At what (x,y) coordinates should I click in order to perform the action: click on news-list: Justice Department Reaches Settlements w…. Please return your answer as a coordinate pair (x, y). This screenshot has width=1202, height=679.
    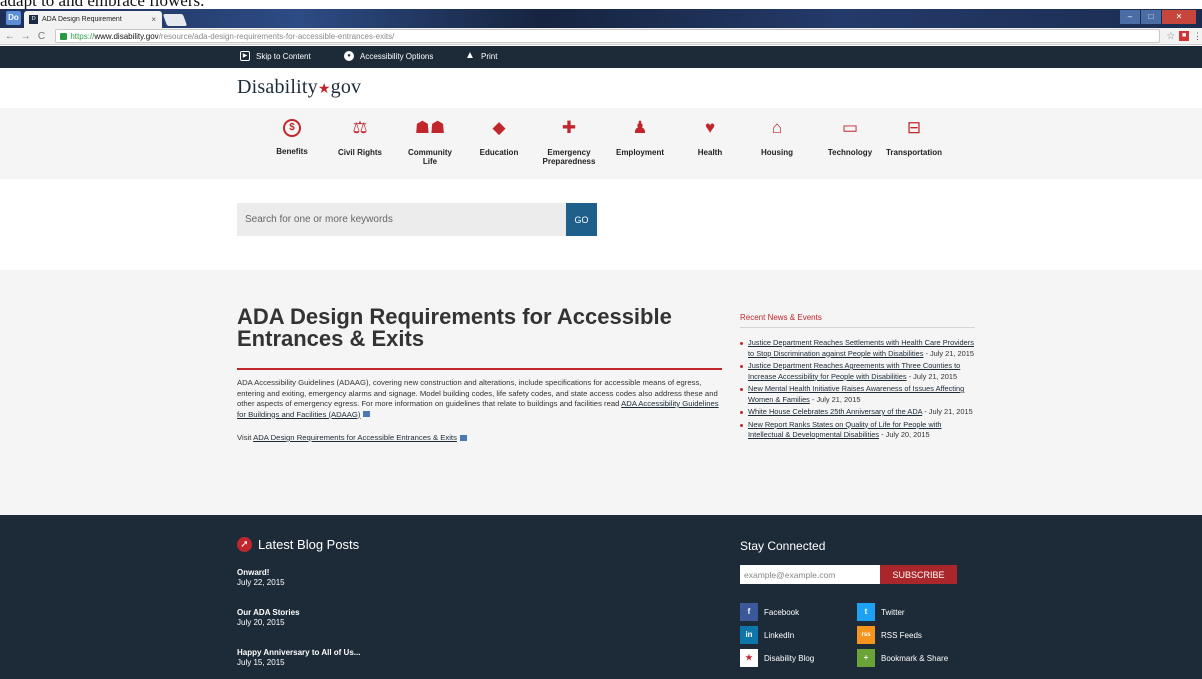
    Looking at the image, I should click on (857, 389).